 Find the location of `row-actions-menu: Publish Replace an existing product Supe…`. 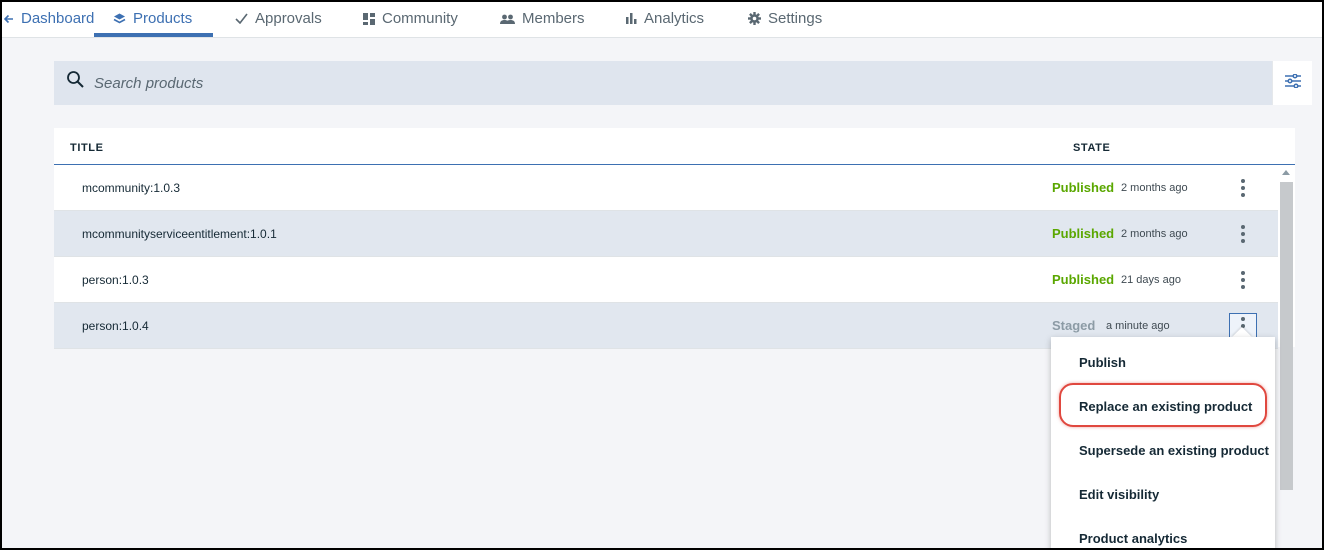

row-actions-menu: Publish Replace an existing product Supe… is located at coordinates (1163, 443).